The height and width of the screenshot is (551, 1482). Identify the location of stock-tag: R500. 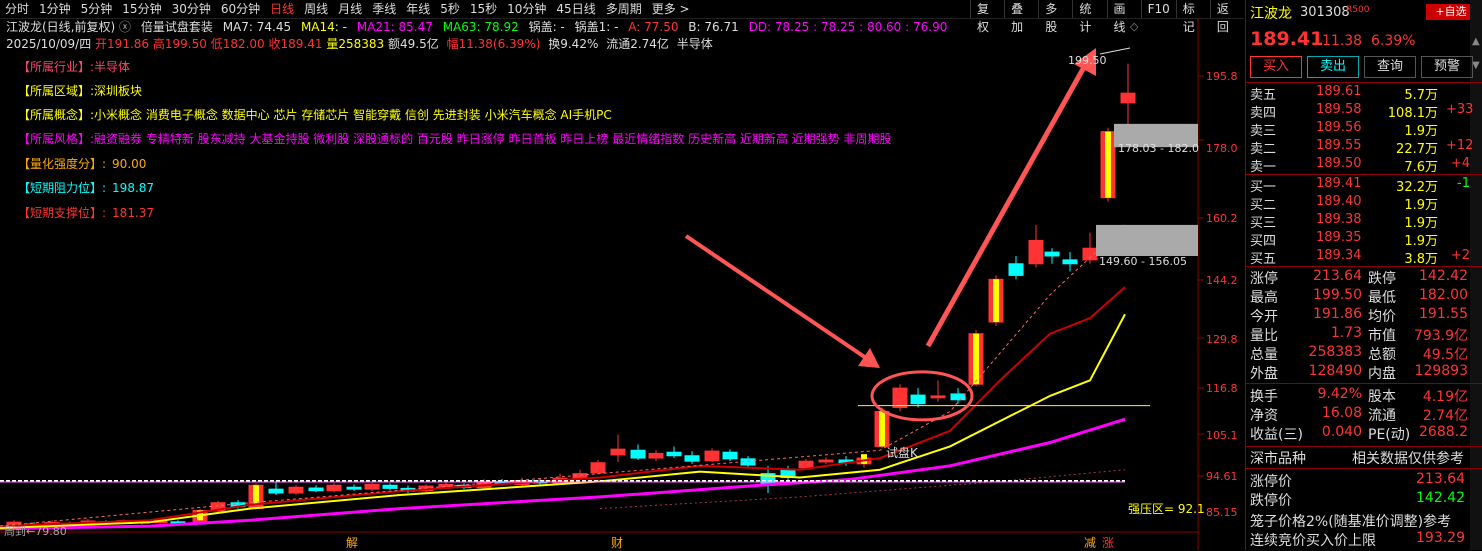
(1358, 10).